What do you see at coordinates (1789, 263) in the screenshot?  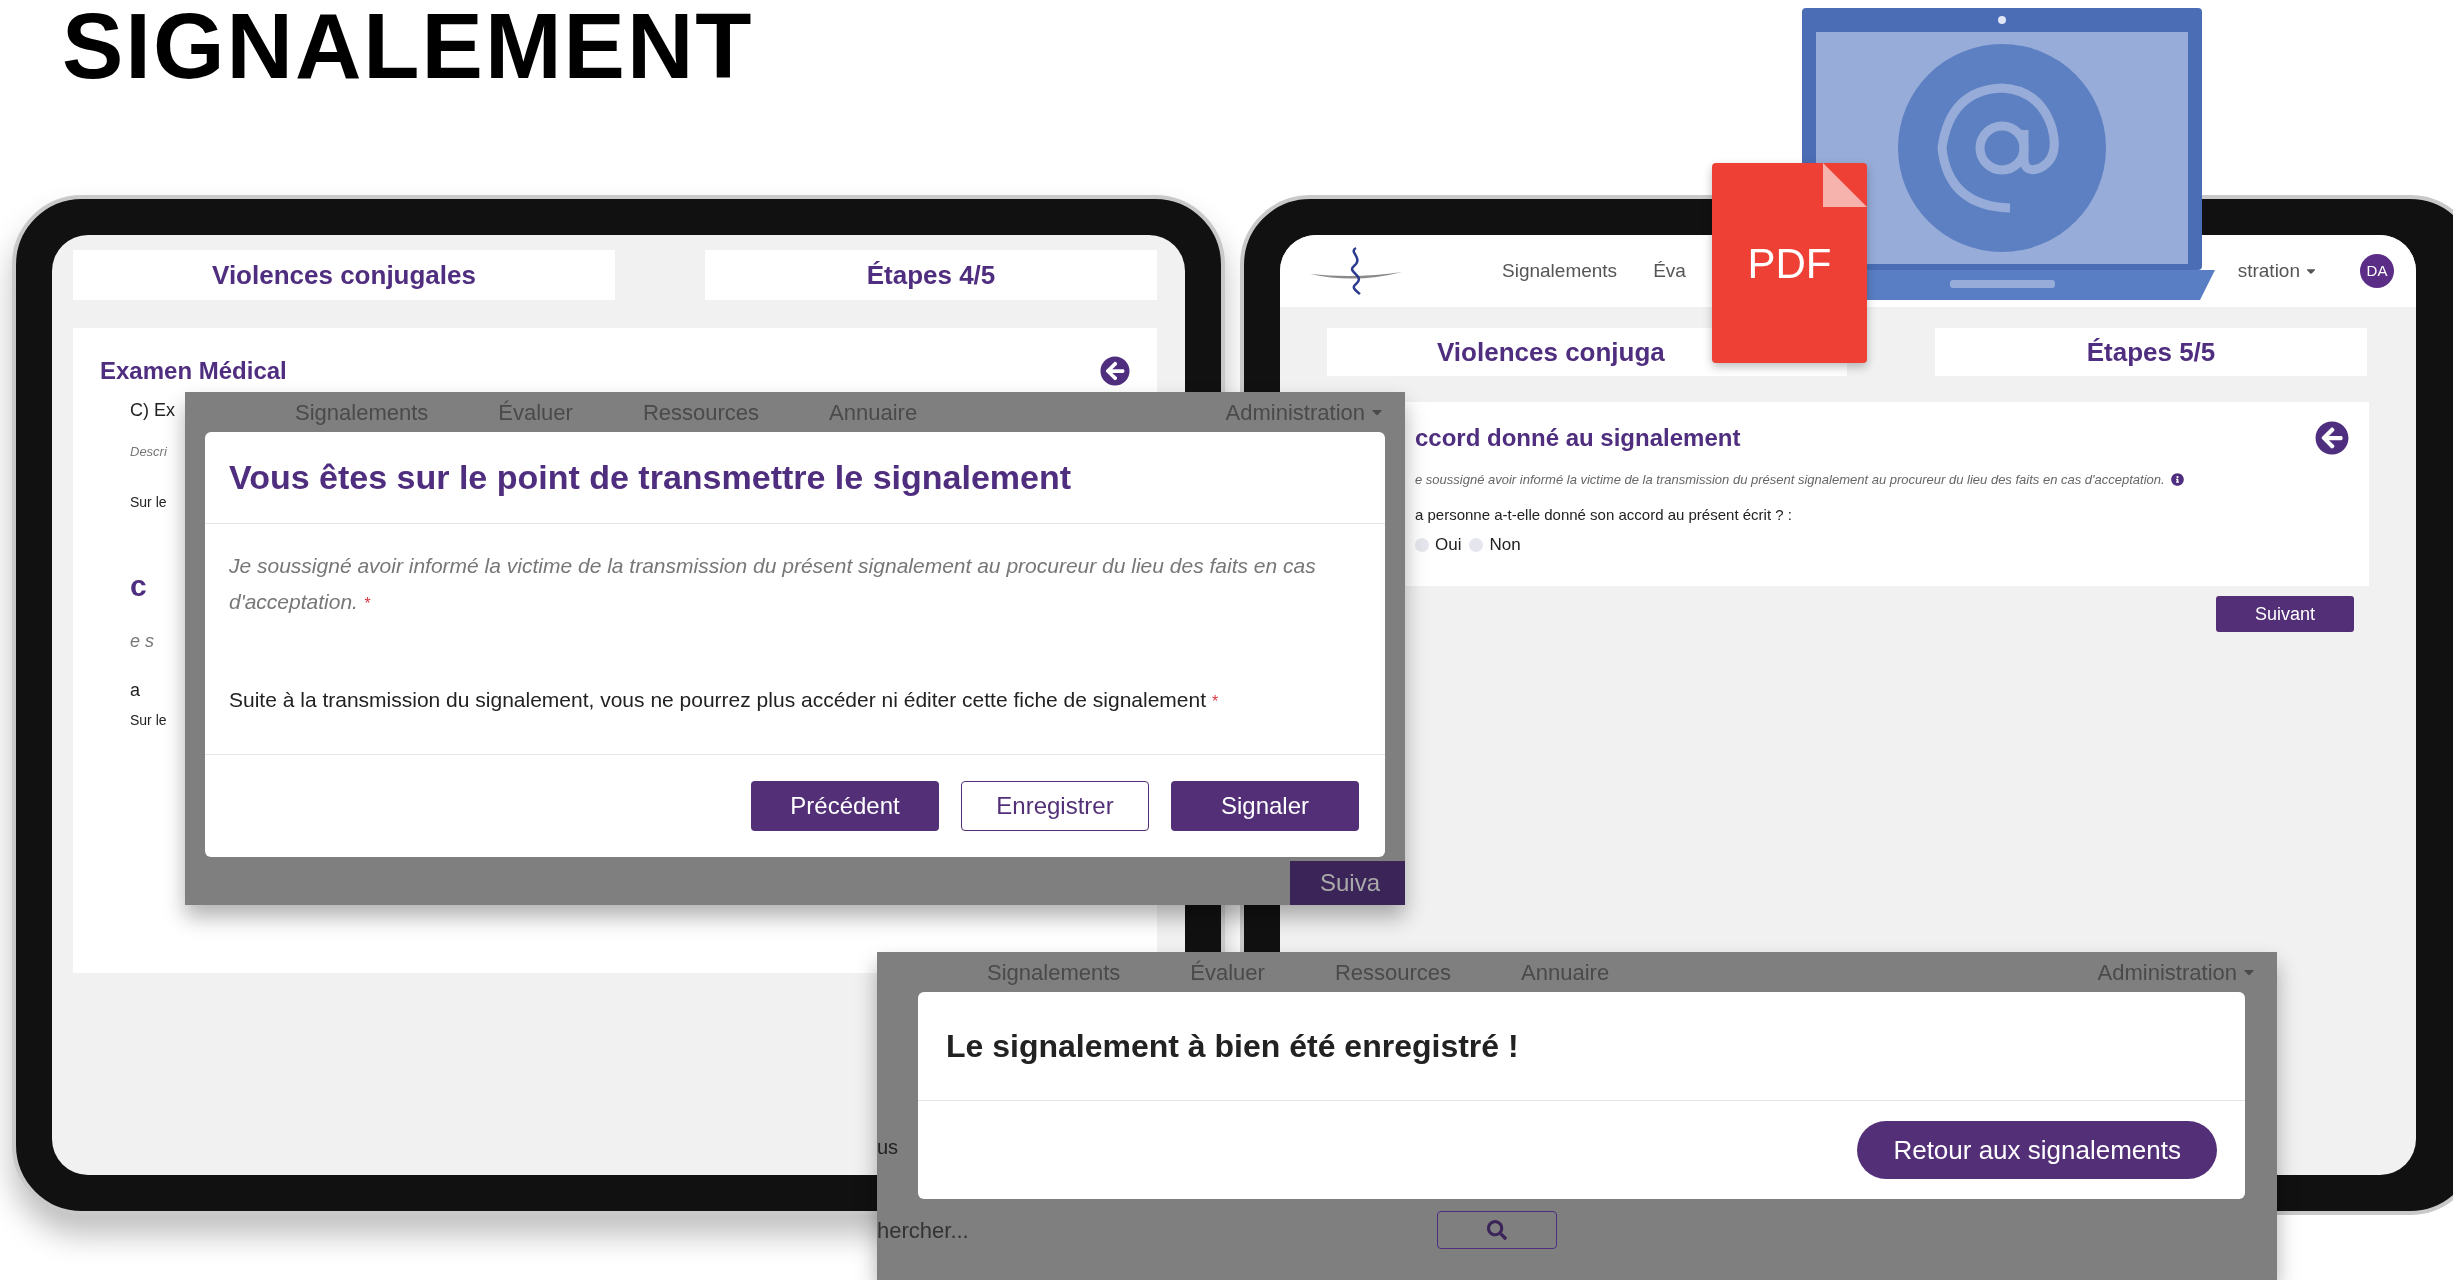 I see `pdf-label: PDF` at bounding box center [1789, 263].